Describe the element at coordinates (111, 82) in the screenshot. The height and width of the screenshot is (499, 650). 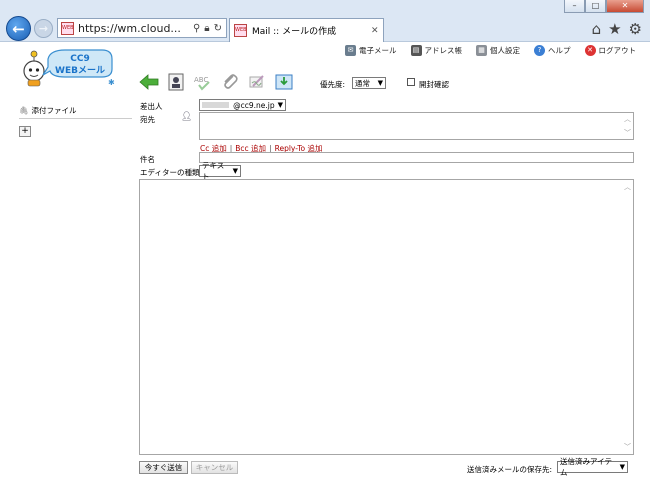
I see `sparkle-icon: ✱` at that location.